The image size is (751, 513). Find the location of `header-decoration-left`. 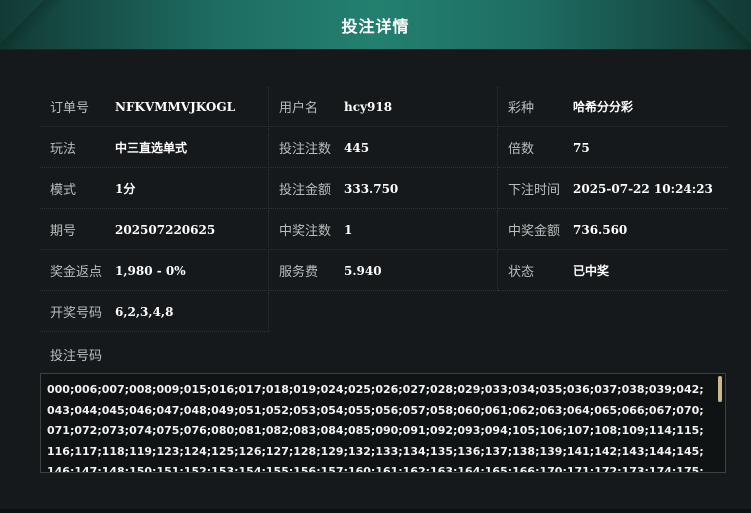

header-decoration-left is located at coordinates (30, 24).